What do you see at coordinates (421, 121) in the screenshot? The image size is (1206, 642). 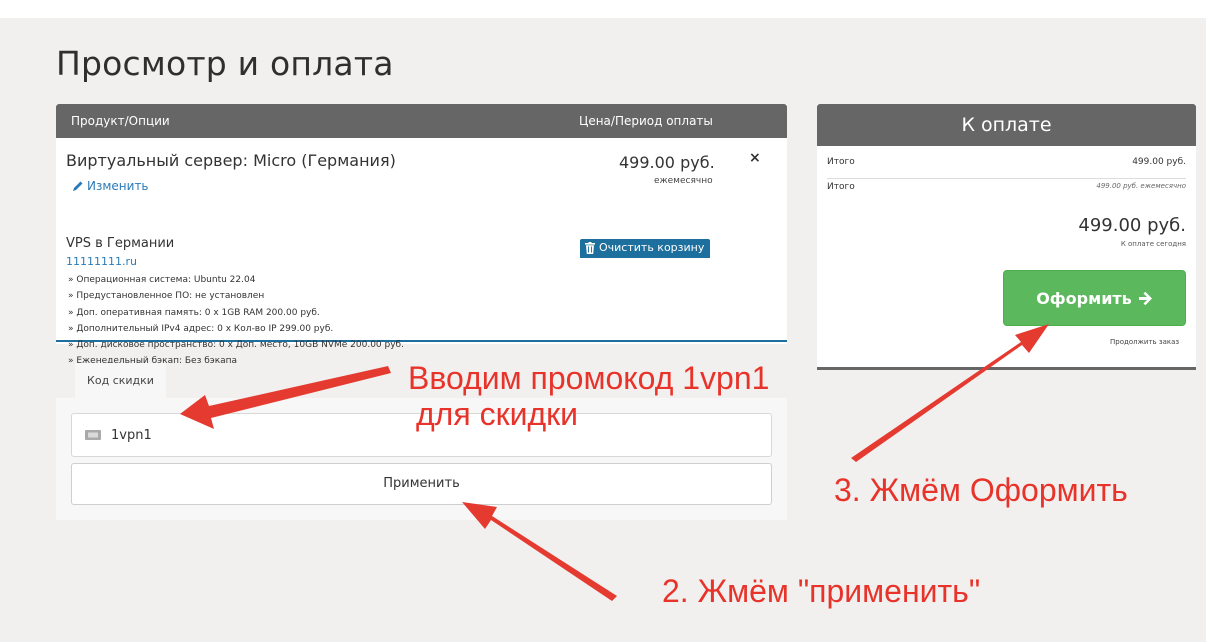 I see `cart-header: Продукт/Опции Цена/Период оплаты` at bounding box center [421, 121].